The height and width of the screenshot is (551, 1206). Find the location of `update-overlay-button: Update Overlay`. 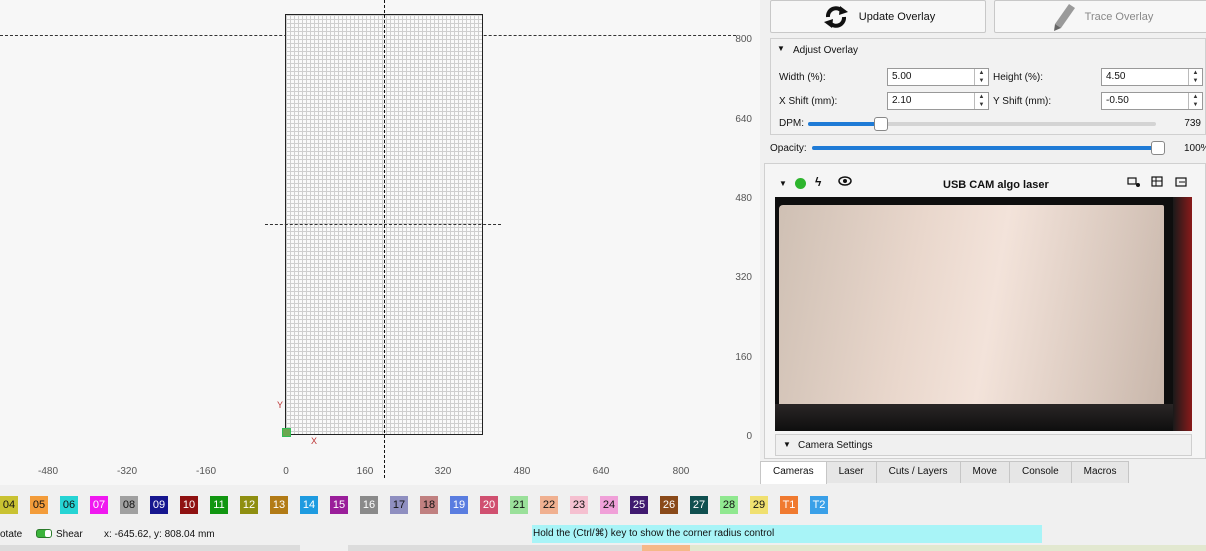

update-overlay-button: Update Overlay is located at coordinates (878, 16).